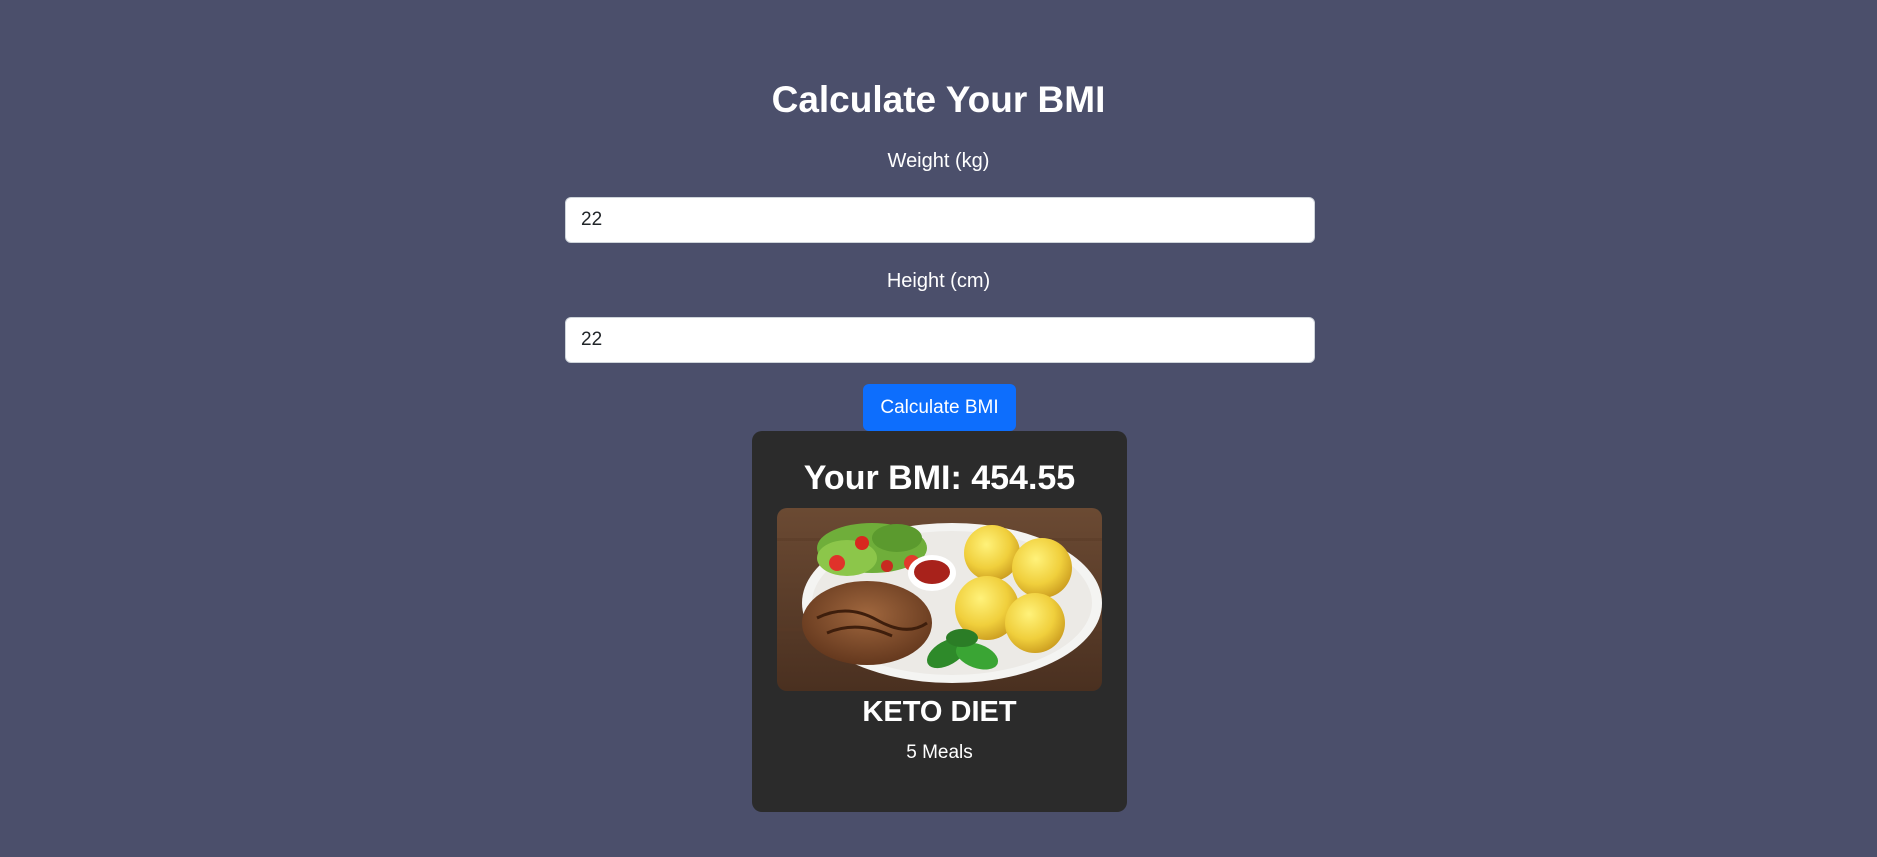 The width and height of the screenshot is (1877, 857). I want to click on bmi-result: Your BMI: 454.55, so click(939, 478).